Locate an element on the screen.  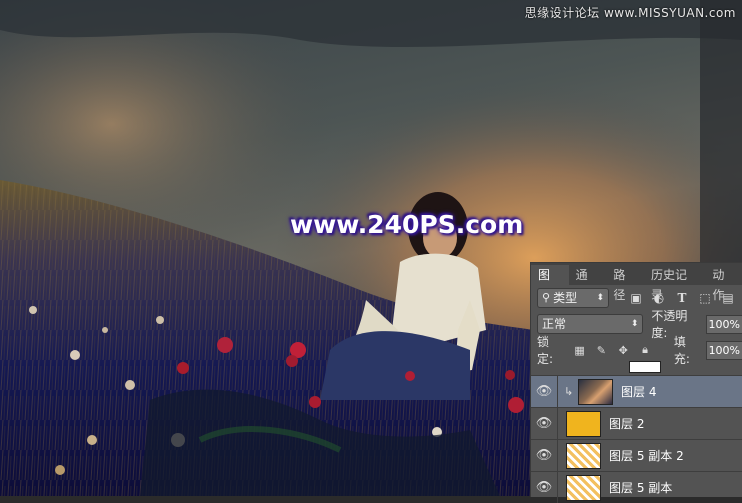
image-filter-icon: ▣ is located at coordinates (636, 298).